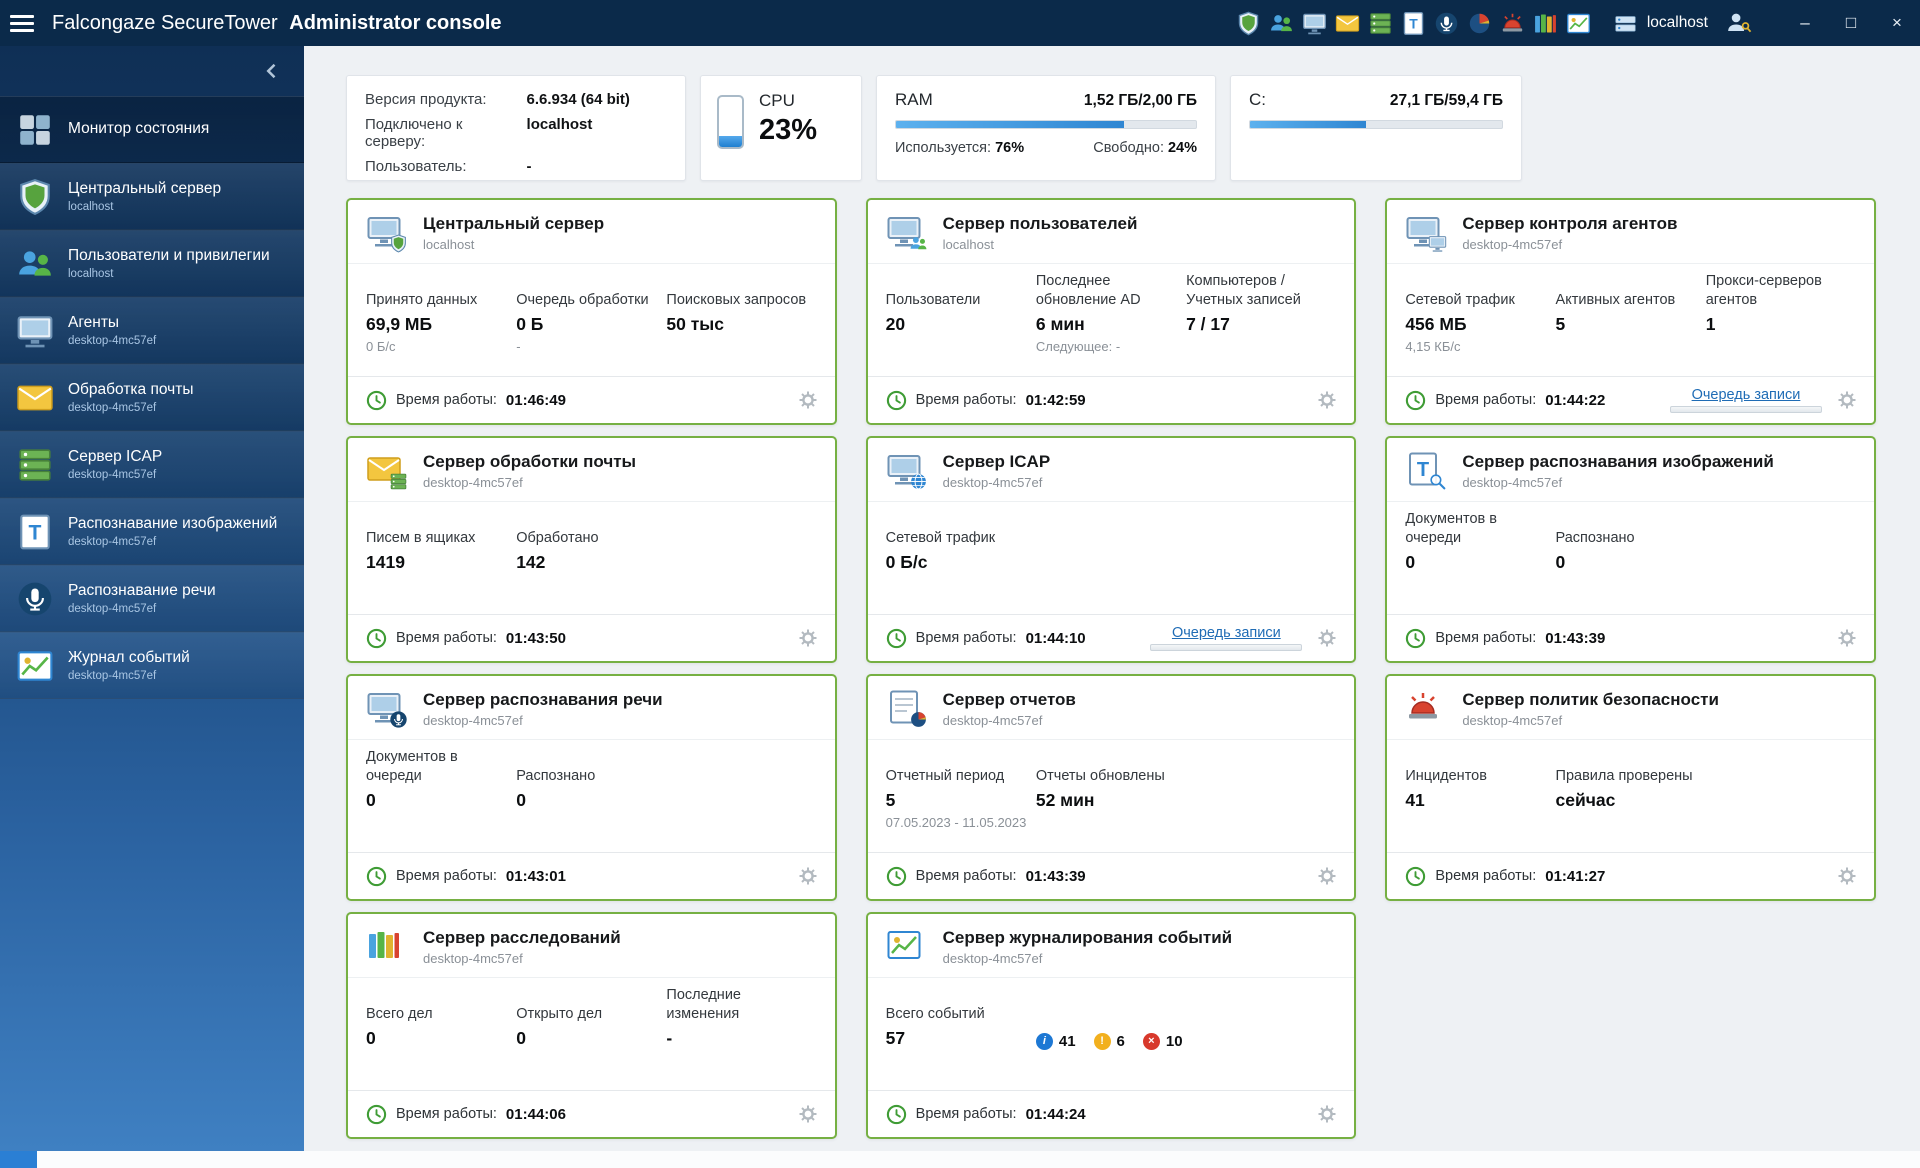 This screenshot has height=1168, width=1920. I want to click on stat-label: Отчетный период, so click(945, 775).